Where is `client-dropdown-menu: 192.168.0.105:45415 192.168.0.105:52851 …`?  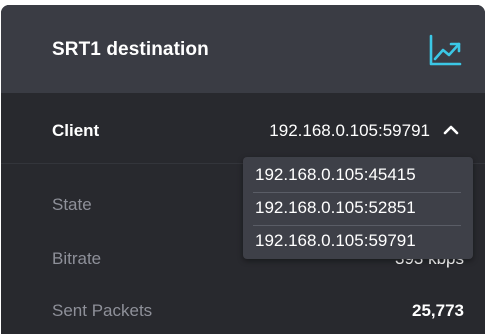 client-dropdown-menu: 192.168.0.105:45415 192.168.0.105:52851 … is located at coordinates (358, 208).